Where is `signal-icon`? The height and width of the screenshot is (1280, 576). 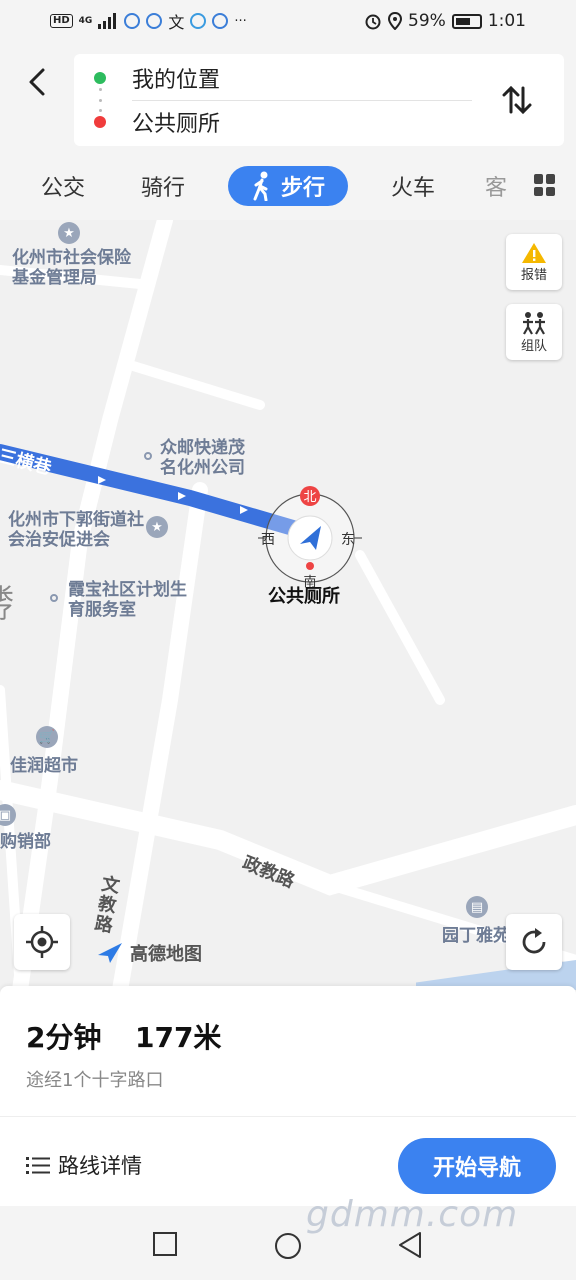
signal-icon is located at coordinates (107, 21).